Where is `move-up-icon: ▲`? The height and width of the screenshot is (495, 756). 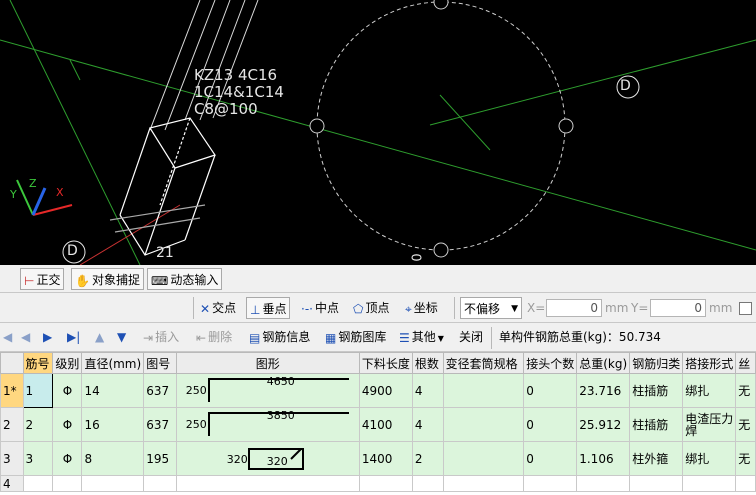
move-up-icon: ▲ is located at coordinates (99, 337).